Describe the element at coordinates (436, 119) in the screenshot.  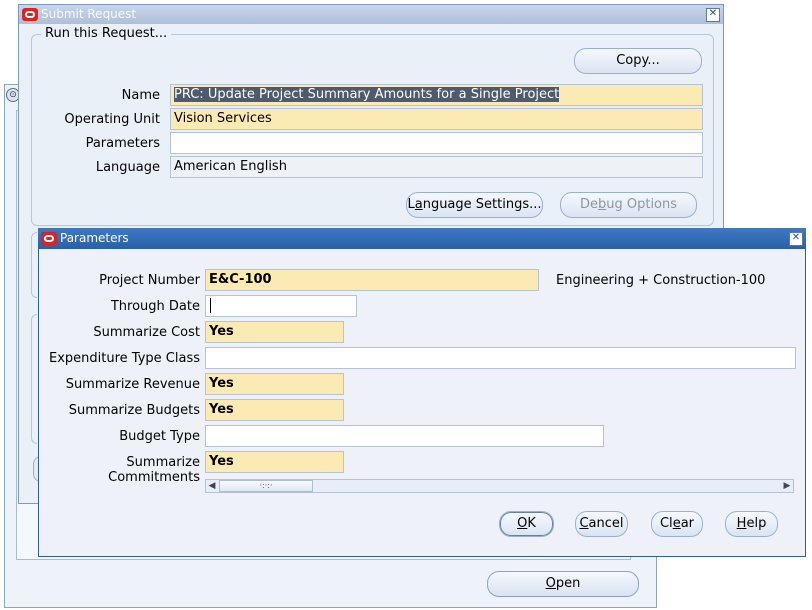
I see `operating-unit-field: Vision Services` at that location.